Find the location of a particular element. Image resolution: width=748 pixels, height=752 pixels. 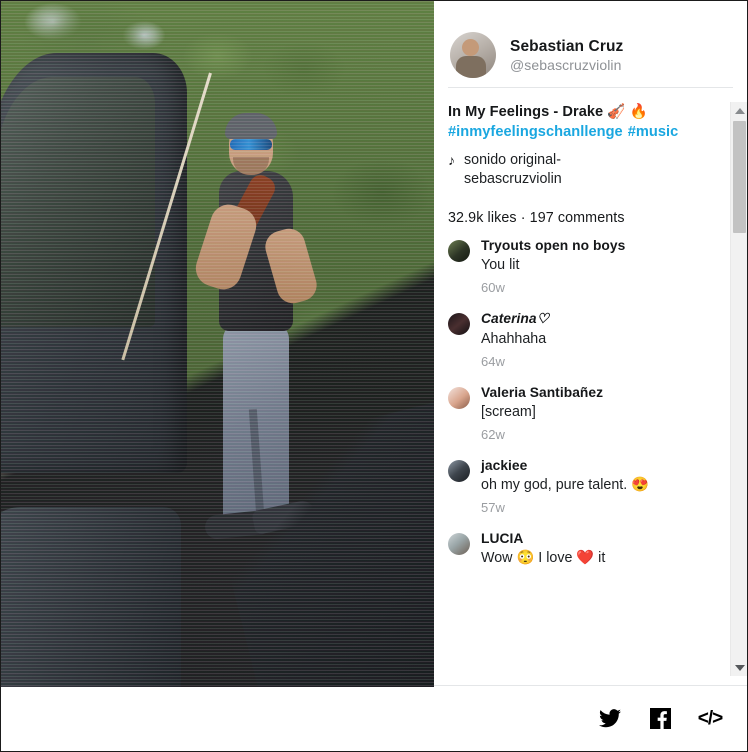

comments-scrollbar is located at coordinates (738, 389).